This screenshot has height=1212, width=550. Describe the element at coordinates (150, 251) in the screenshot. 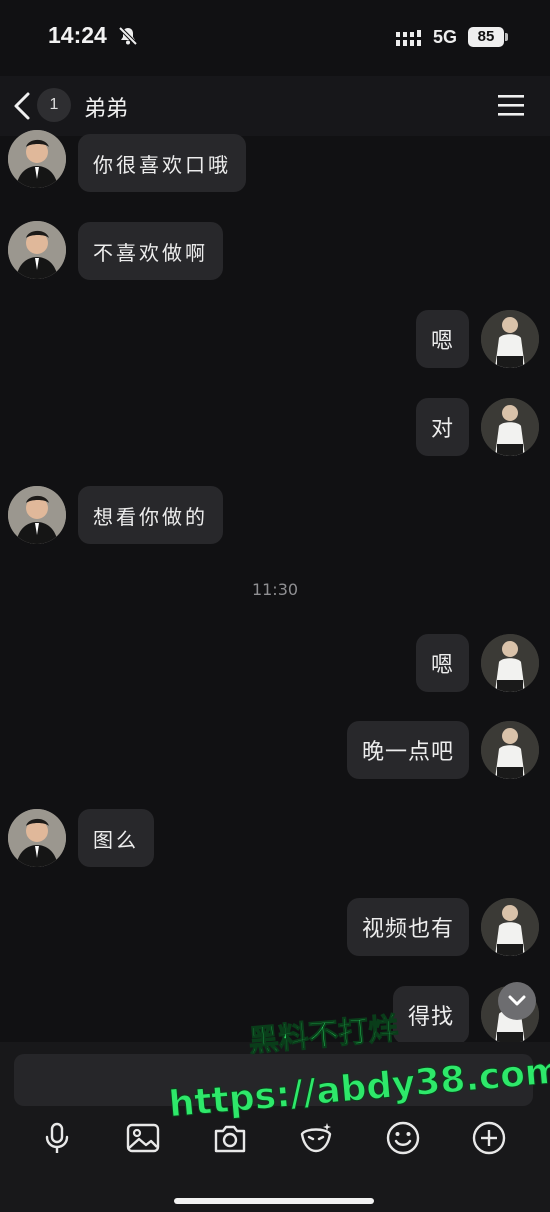

I see `message-bubble-received: 不喜欢做啊` at that location.